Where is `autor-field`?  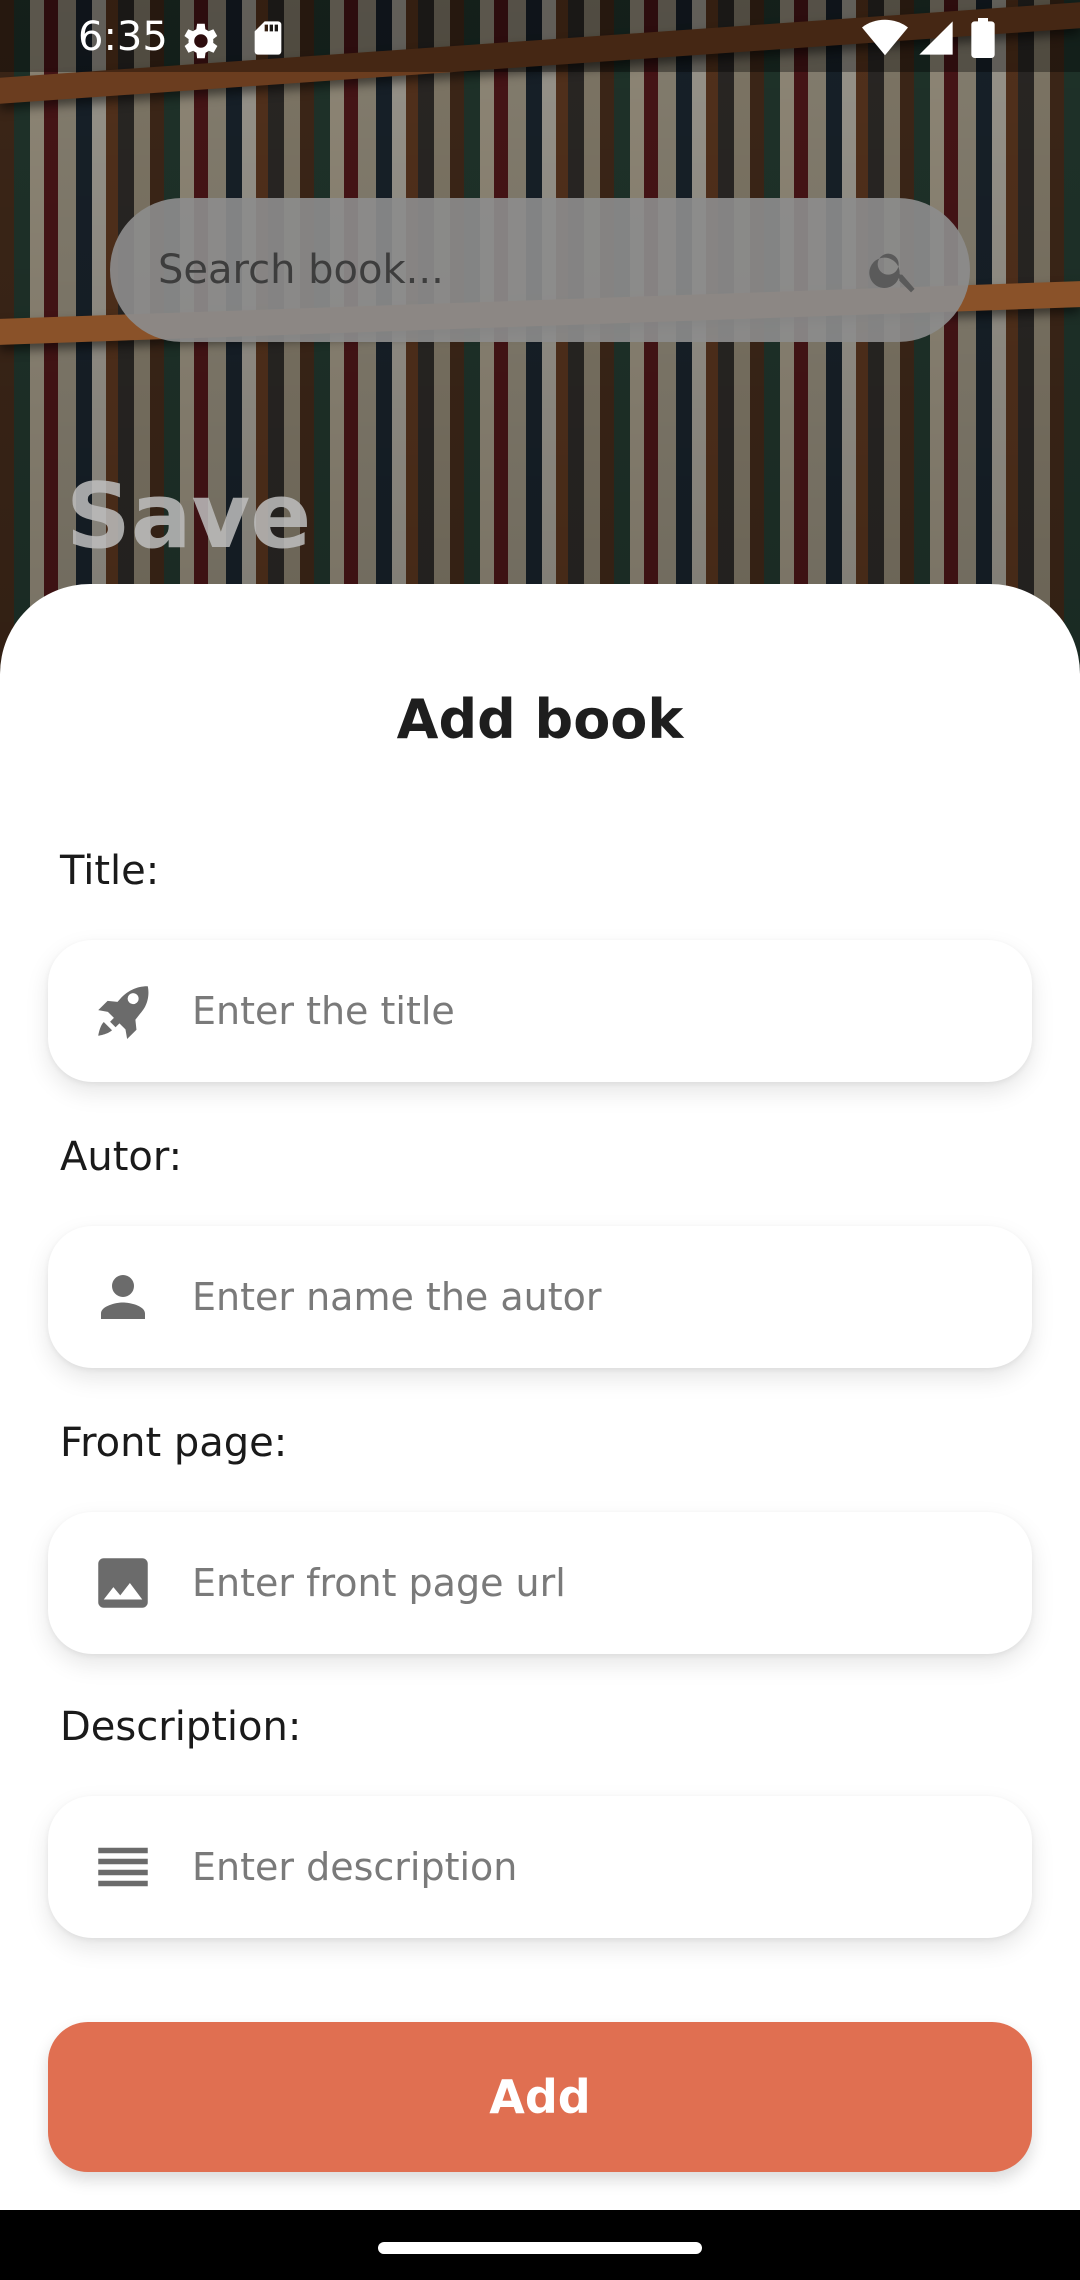
autor-field is located at coordinates (540, 1297).